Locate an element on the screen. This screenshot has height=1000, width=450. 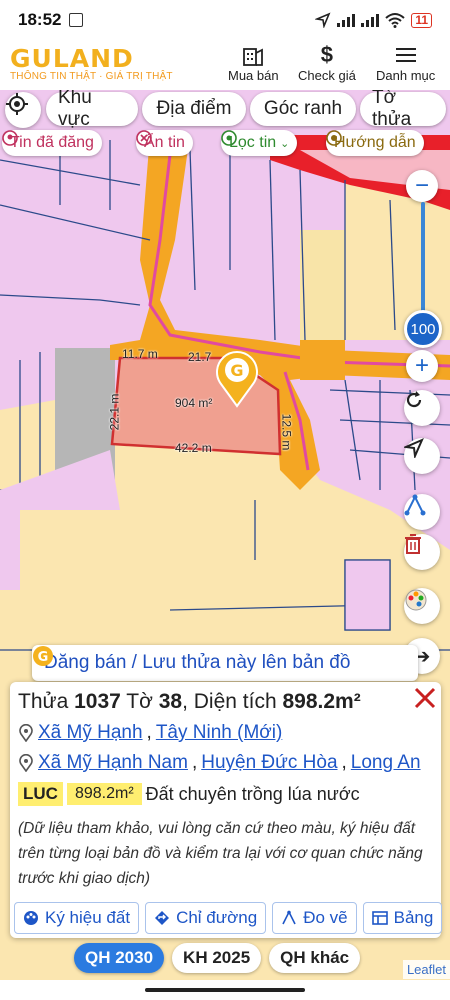
hamburger-icon is located at coordinates (405, 55).